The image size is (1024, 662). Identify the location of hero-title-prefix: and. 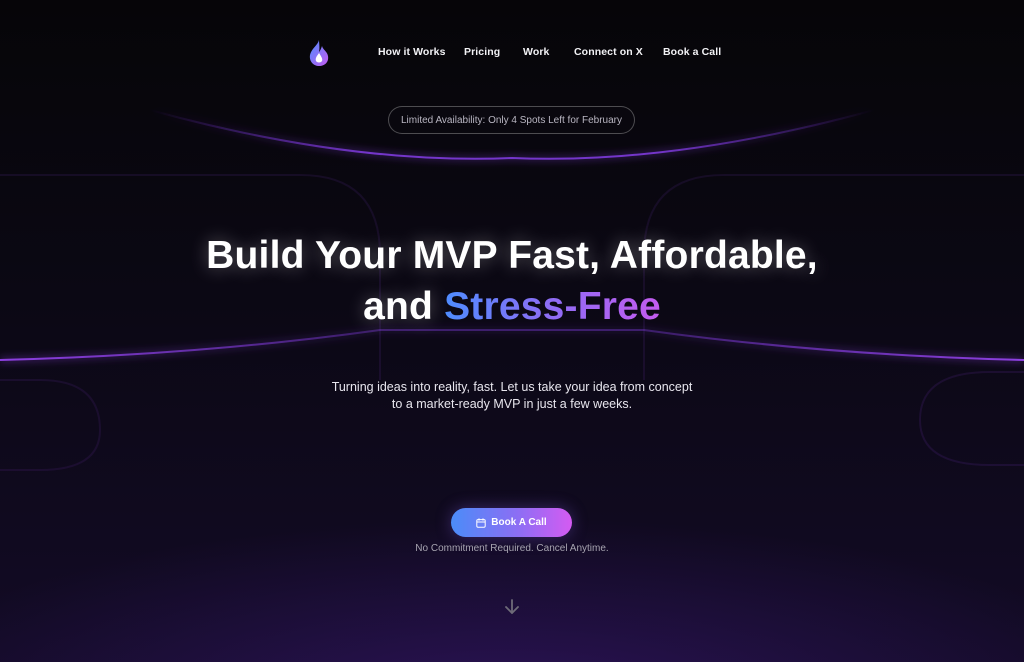
(398, 306).